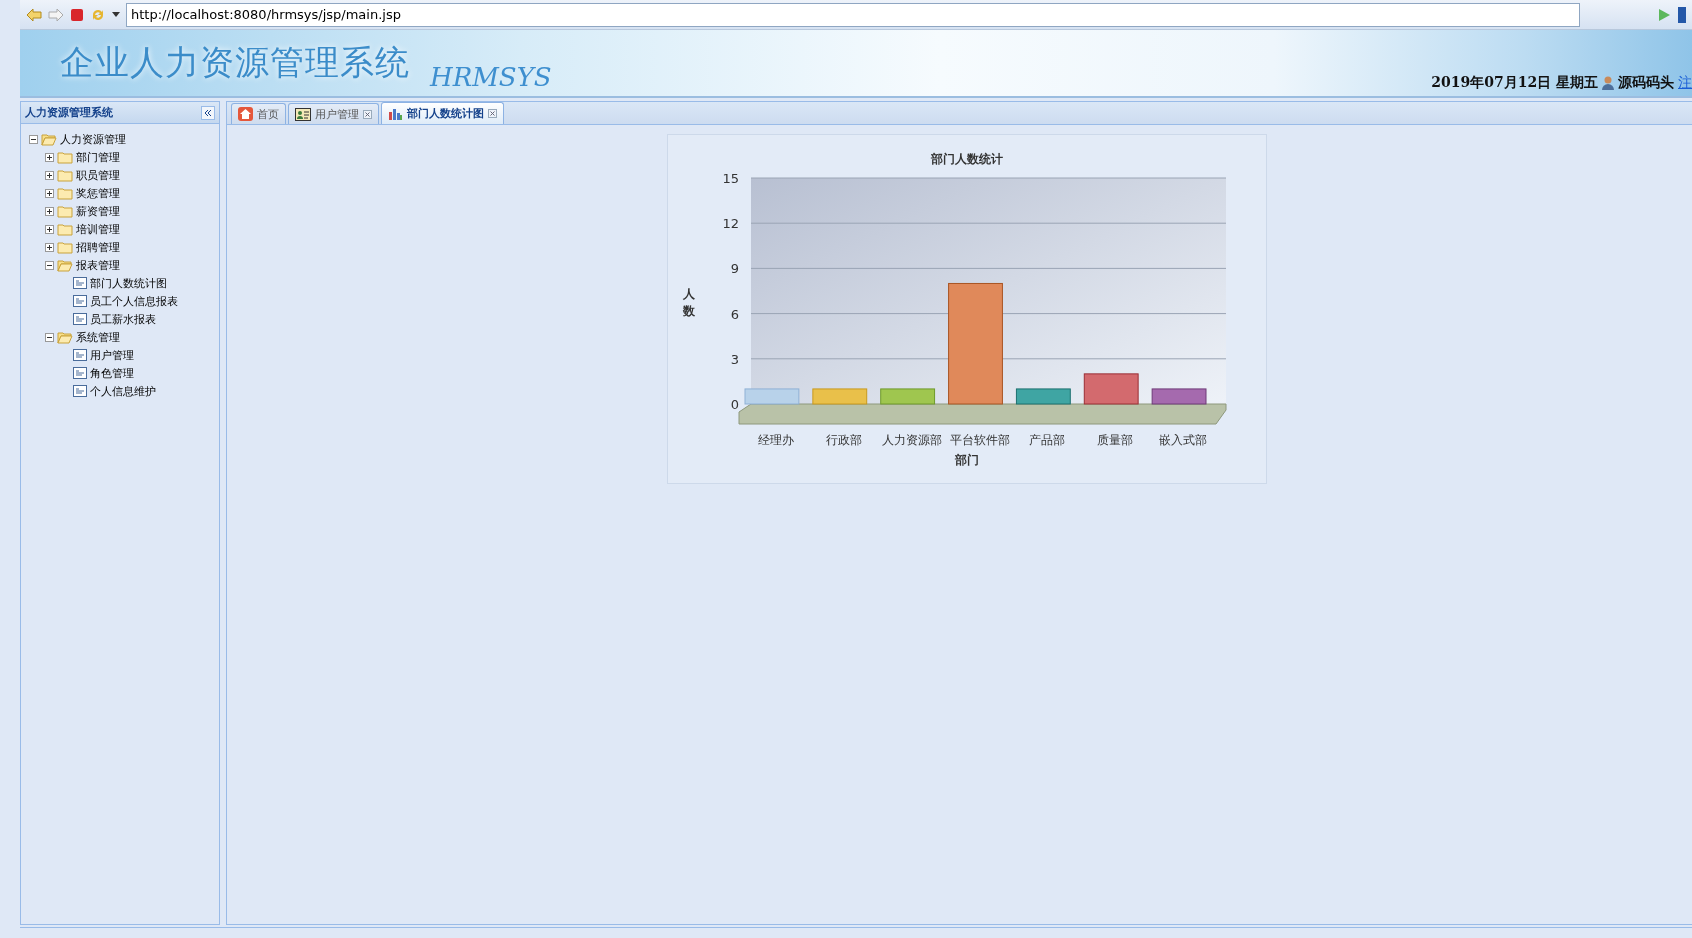  What do you see at coordinates (134, 301) in the screenshot?
I see `tree-item: 员工个人信息报表` at bounding box center [134, 301].